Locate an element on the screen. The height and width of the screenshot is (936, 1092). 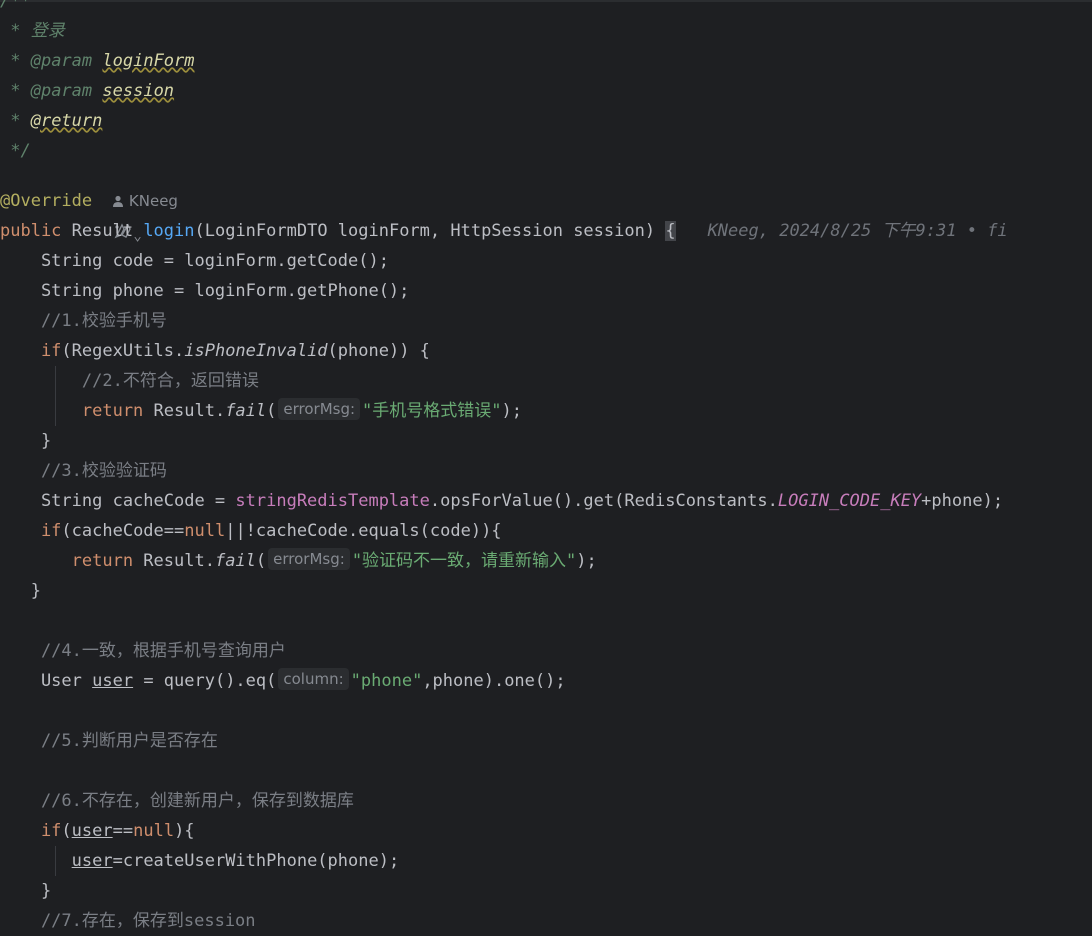
close-brace-3: } is located at coordinates (26, 891).